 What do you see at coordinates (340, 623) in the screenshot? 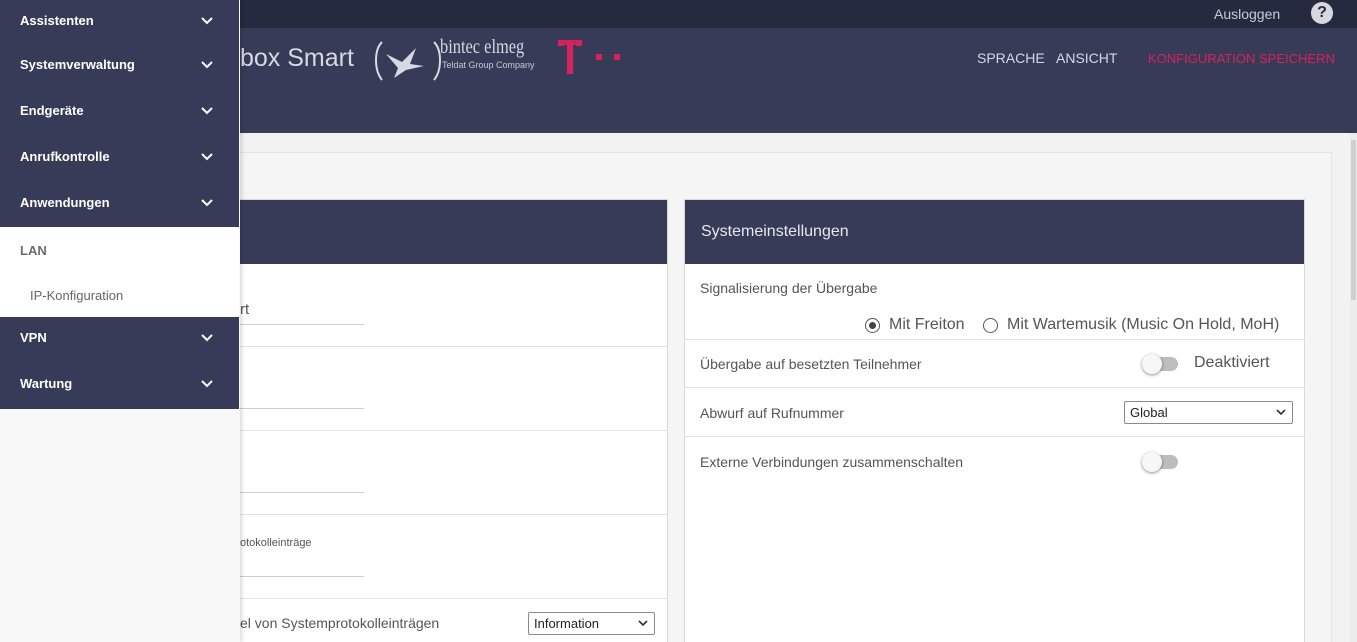
I see `syslog-level-label-partial: el von Systemprotokolleinträgen` at bounding box center [340, 623].